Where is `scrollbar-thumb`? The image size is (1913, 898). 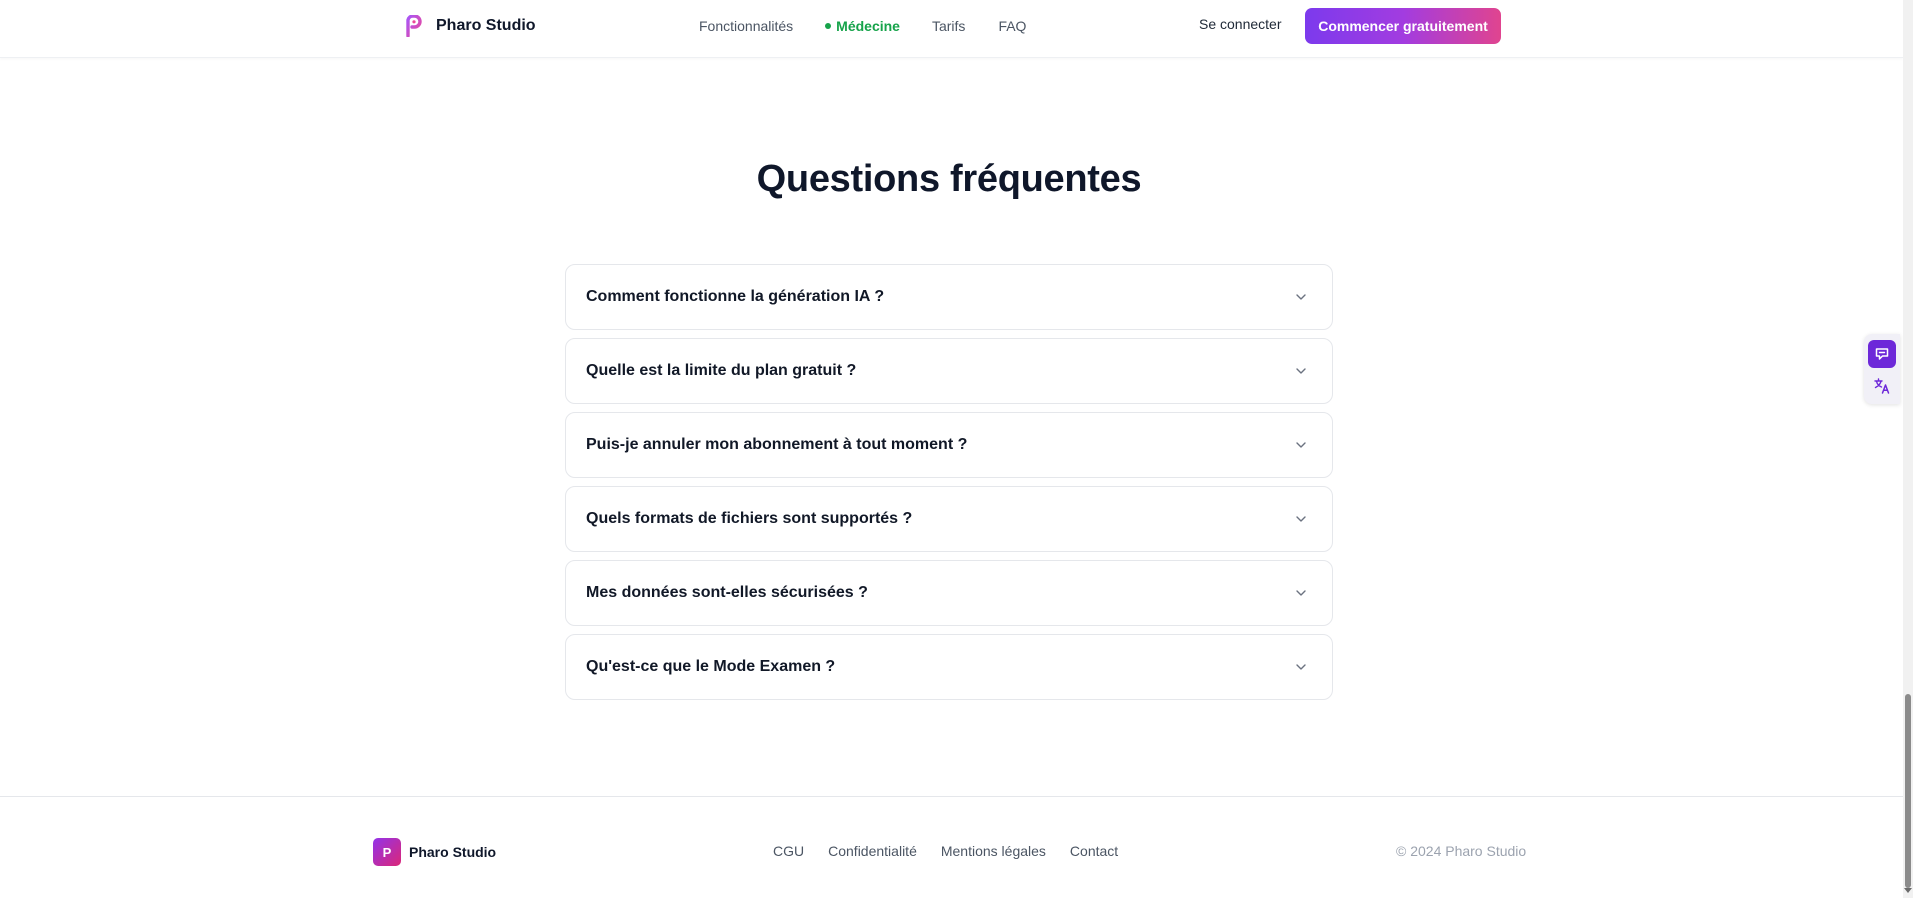
scrollbar-thumb is located at coordinates (1908, 791).